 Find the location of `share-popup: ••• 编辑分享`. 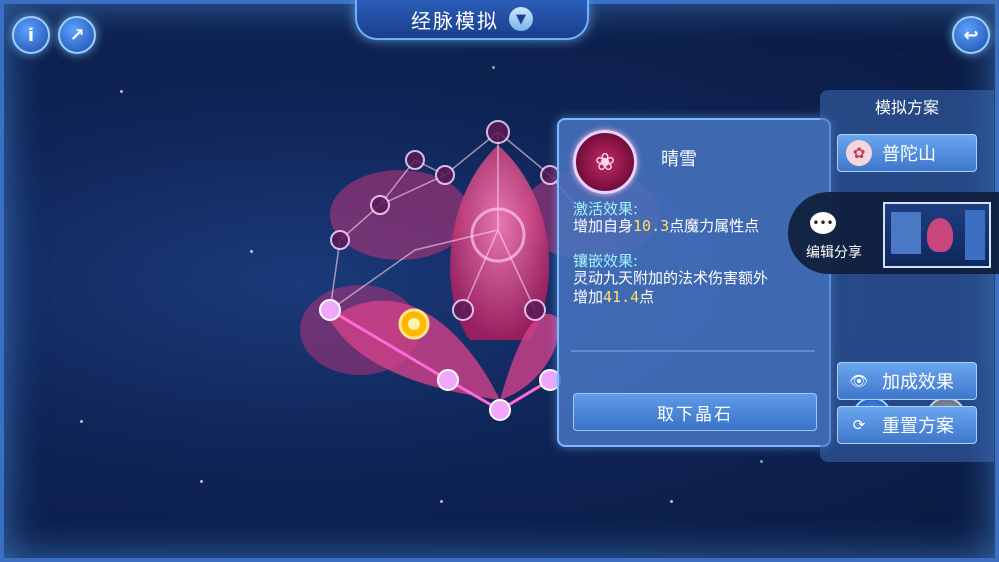

share-popup: ••• 编辑分享 is located at coordinates (893, 233).